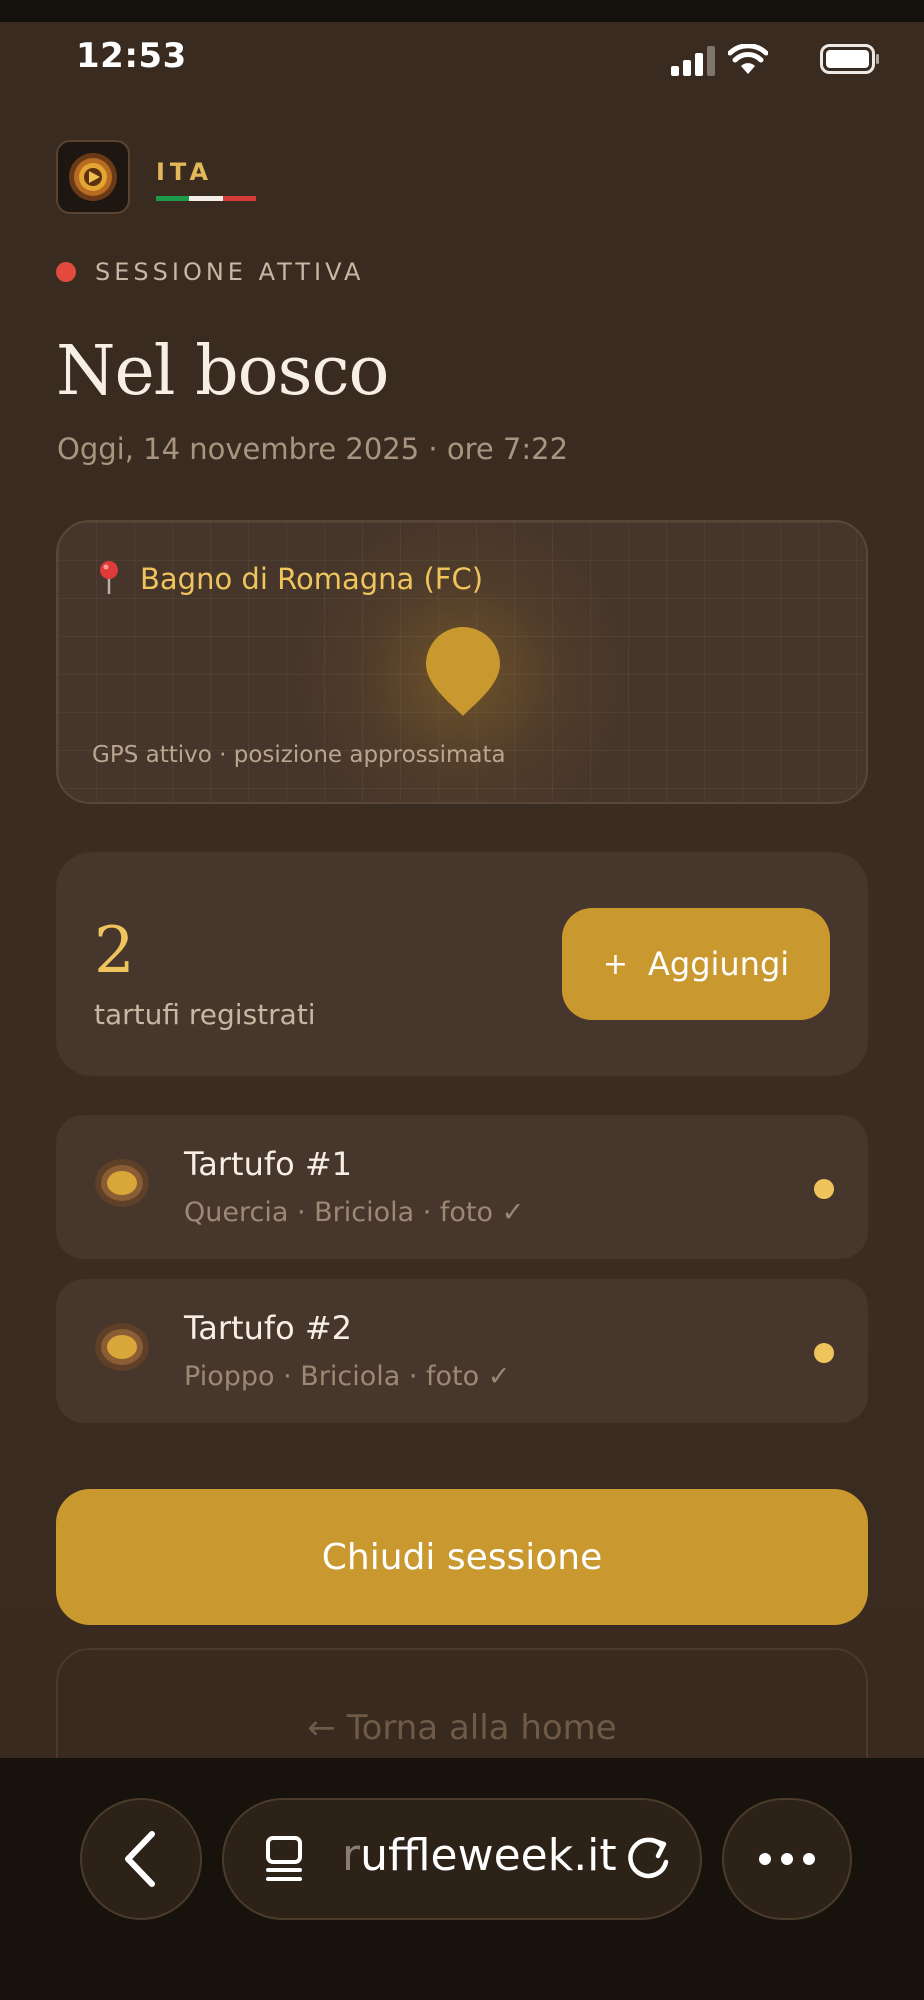 The image size is (924, 2000). What do you see at coordinates (131, 56) in the screenshot?
I see `status-time: 12:53` at bounding box center [131, 56].